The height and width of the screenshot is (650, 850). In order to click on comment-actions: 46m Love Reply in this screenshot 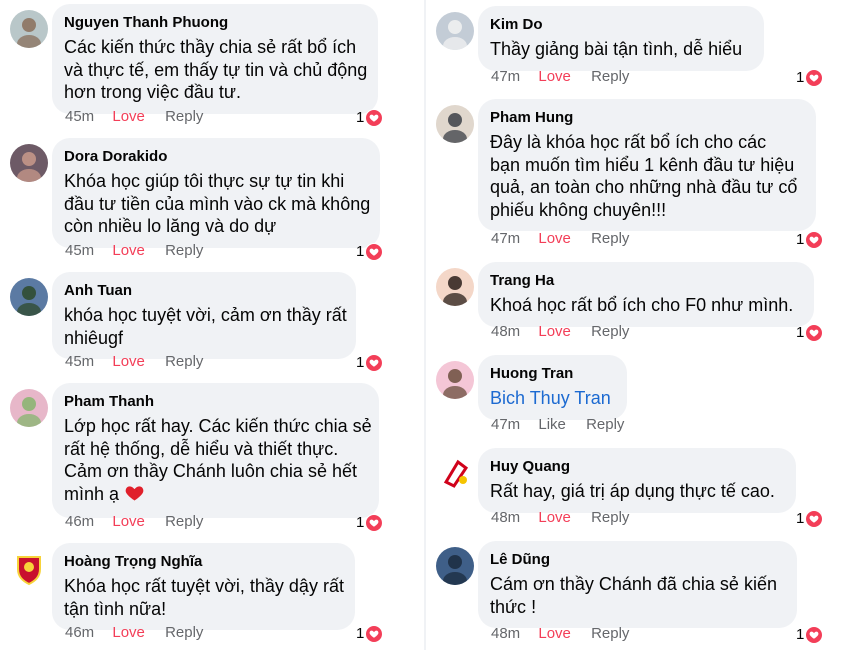, I will do `click(134, 632)`.